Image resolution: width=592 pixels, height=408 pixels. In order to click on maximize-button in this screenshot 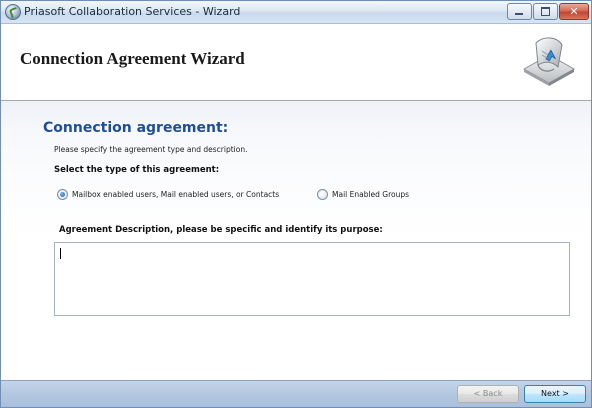, I will do `click(545, 11)`.